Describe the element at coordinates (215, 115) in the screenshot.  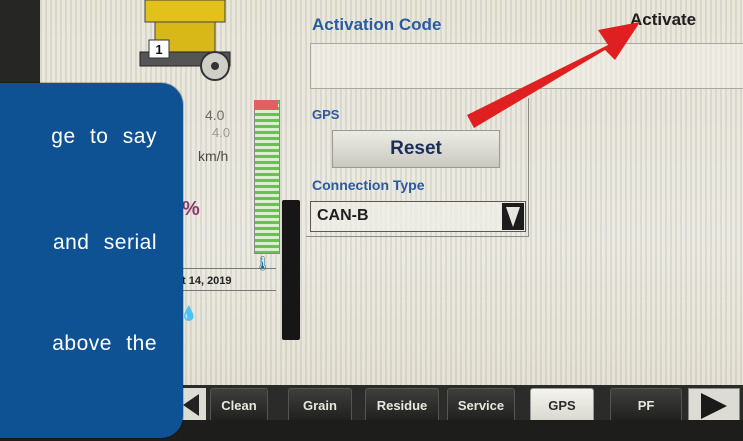
I see `speed-value: 4.0` at that location.